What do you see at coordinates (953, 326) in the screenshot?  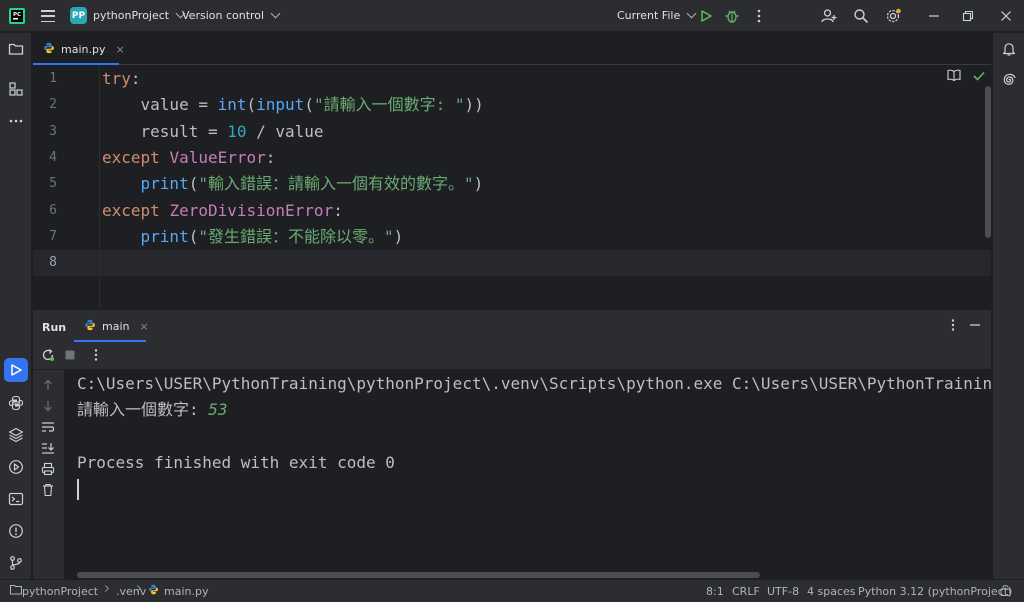 I see `run-options-more-icon` at bounding box center [953, 326].